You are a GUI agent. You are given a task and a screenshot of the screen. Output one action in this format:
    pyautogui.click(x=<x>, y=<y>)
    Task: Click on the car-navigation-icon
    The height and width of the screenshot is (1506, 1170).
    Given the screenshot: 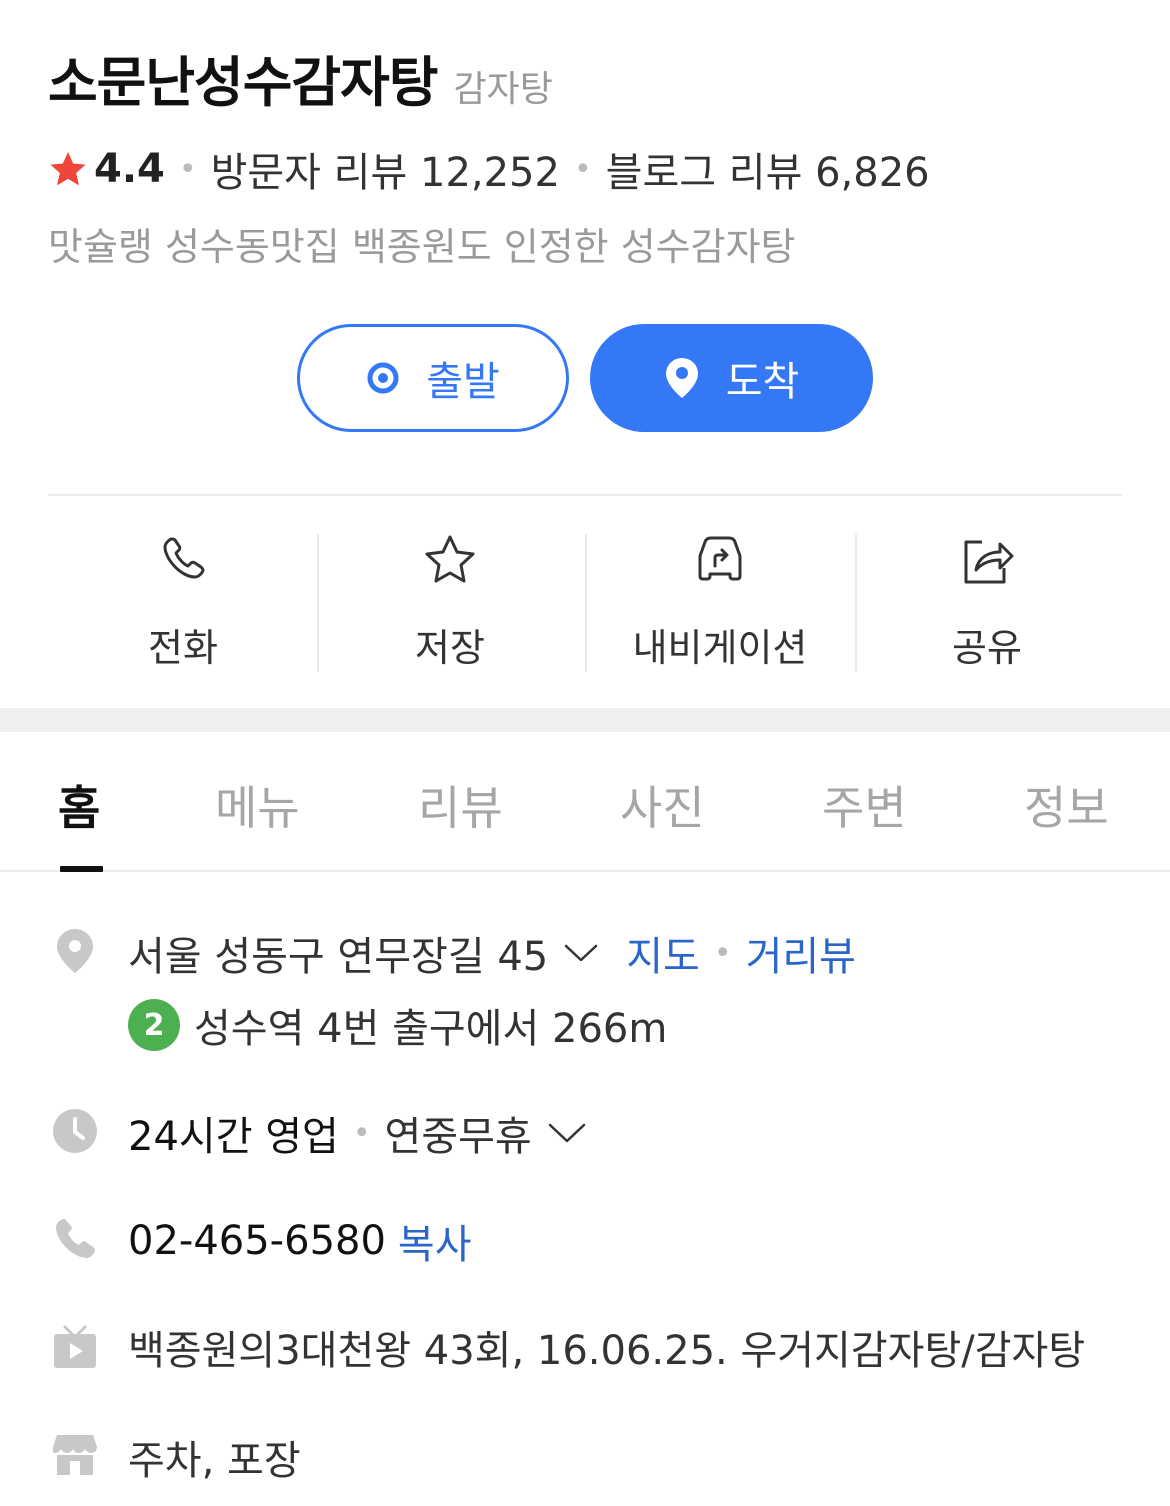 What is the action you would take?
    pyautogui.click(x=720, y=558)
    